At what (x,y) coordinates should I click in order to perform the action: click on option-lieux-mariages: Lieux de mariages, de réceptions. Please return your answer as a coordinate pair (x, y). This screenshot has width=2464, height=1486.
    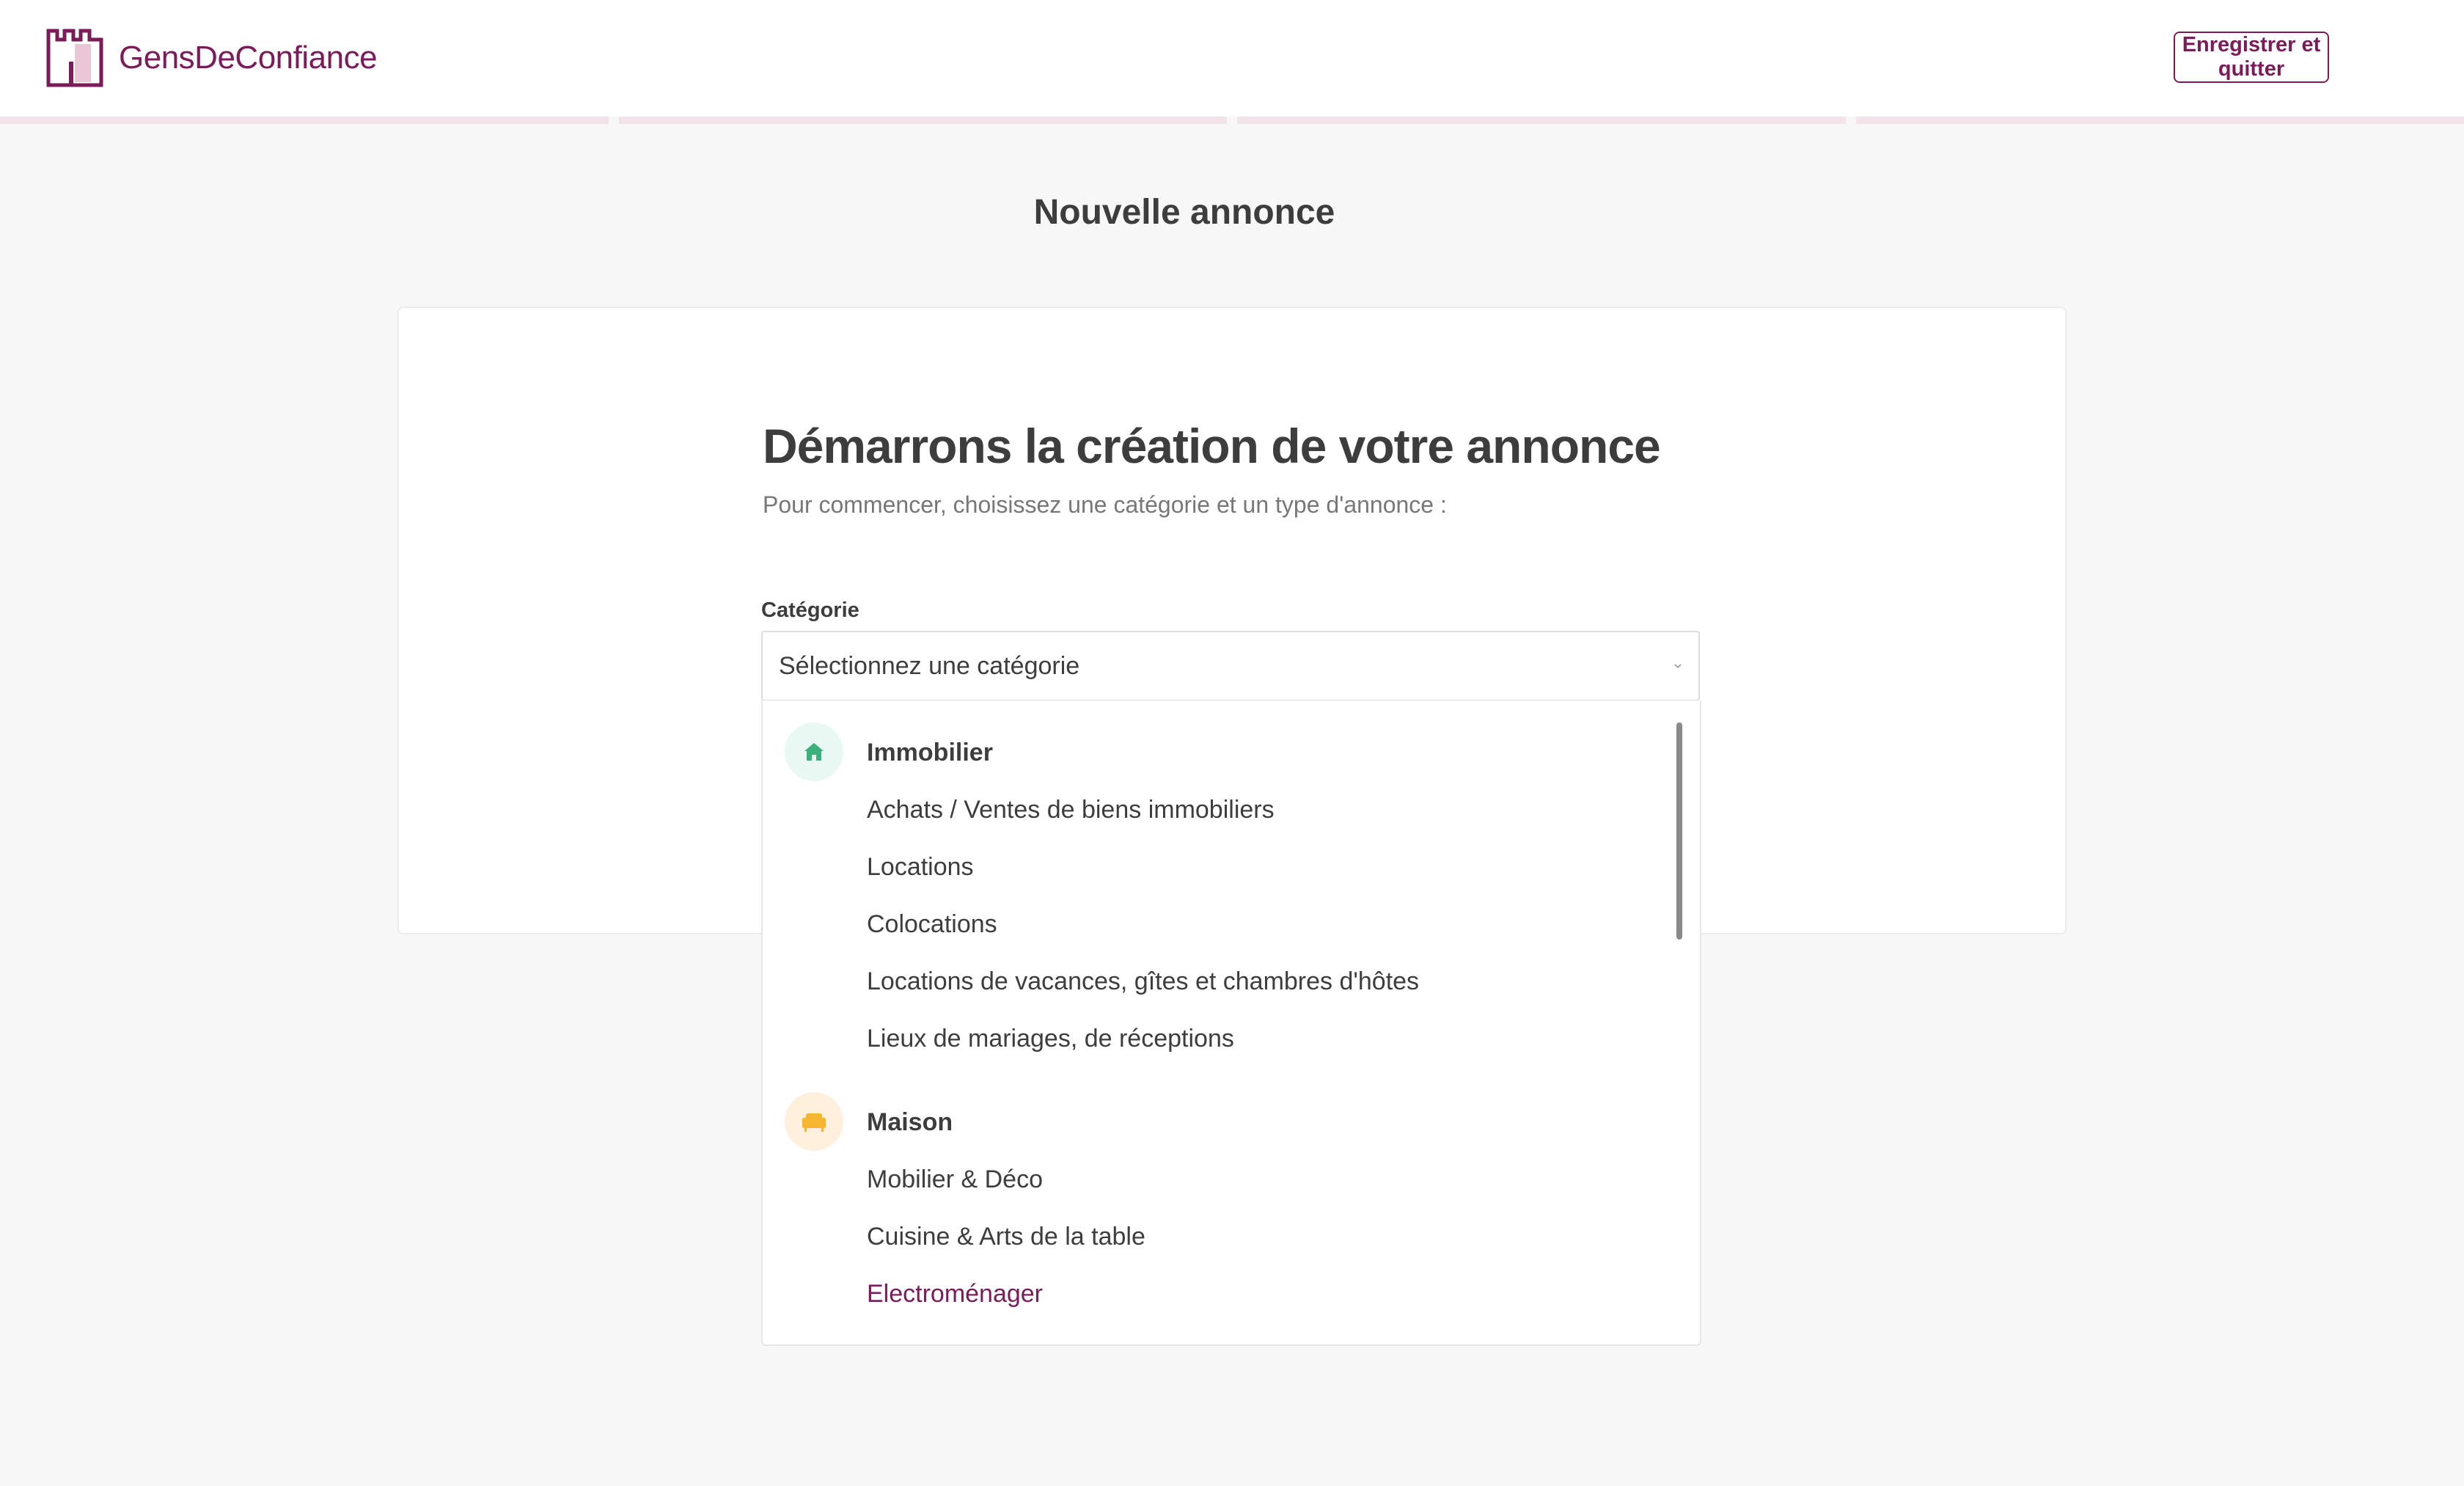
    Looking at the image, I should click on (1050, 1039).